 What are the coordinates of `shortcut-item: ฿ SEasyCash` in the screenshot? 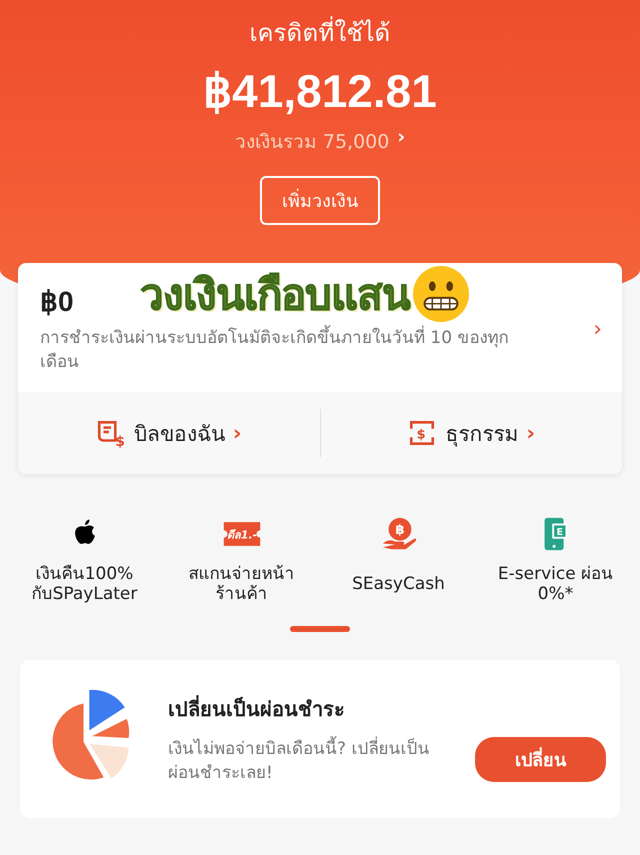 It's located at (398, 559).